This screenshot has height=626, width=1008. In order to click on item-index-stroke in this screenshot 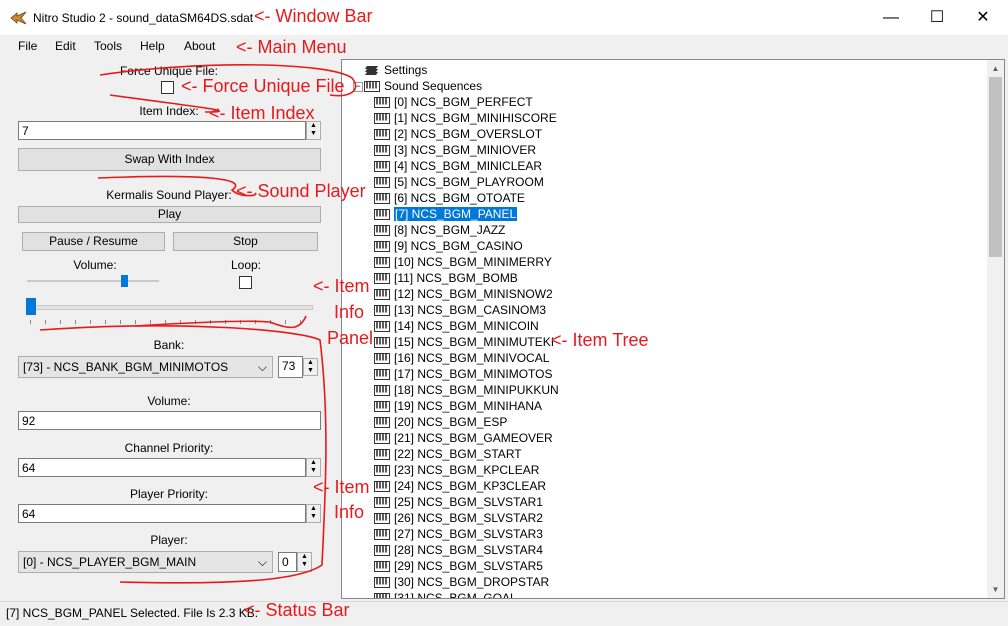, I will do `click(165, 103)`.